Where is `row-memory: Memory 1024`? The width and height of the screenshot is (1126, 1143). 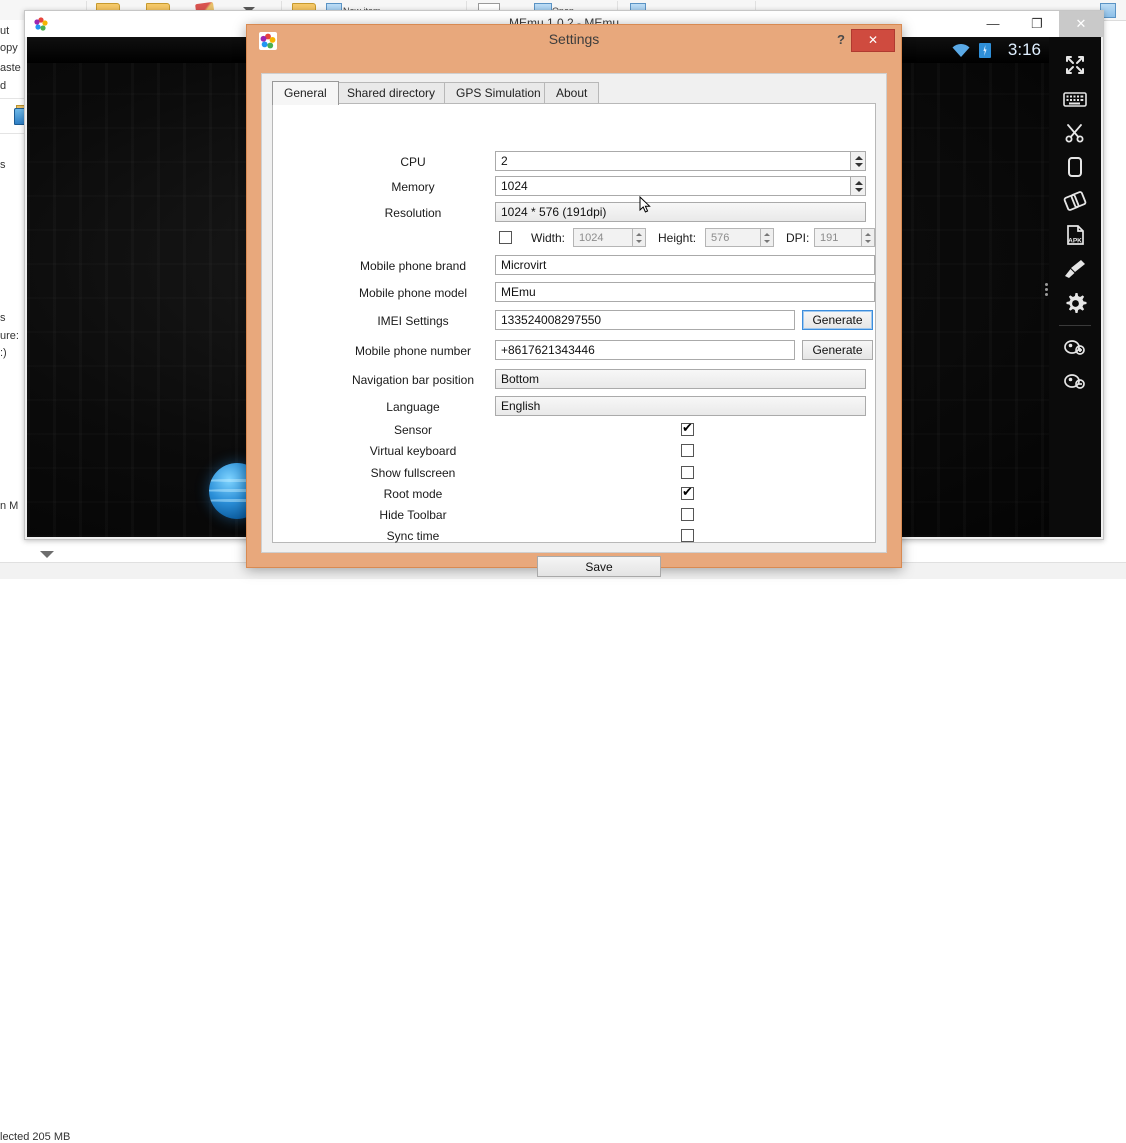 row-memory: Memory 1024 is located at coordinates (574, 188).